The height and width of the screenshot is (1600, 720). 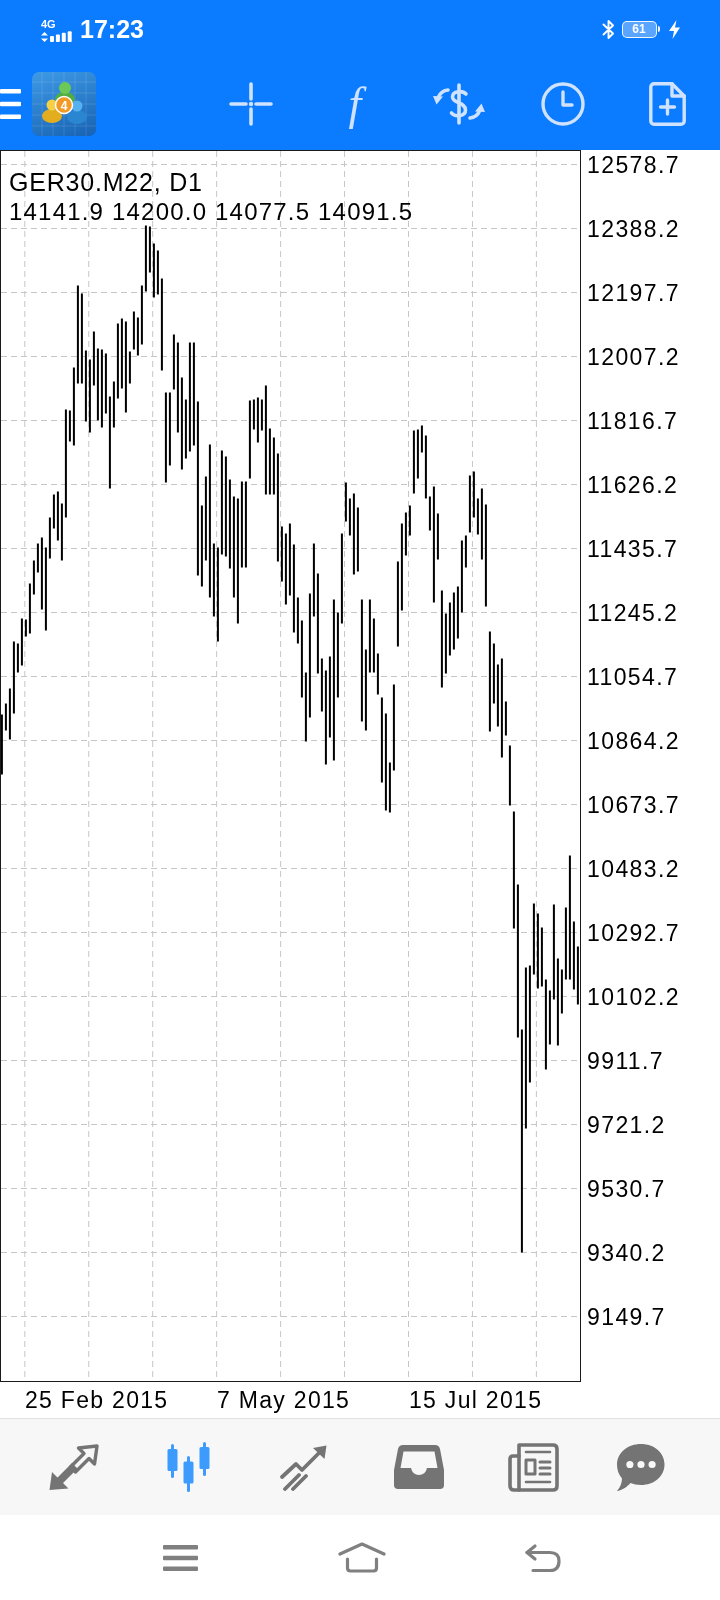 I want to click on chat-bubble-icon, so click(x=640, y=1467).